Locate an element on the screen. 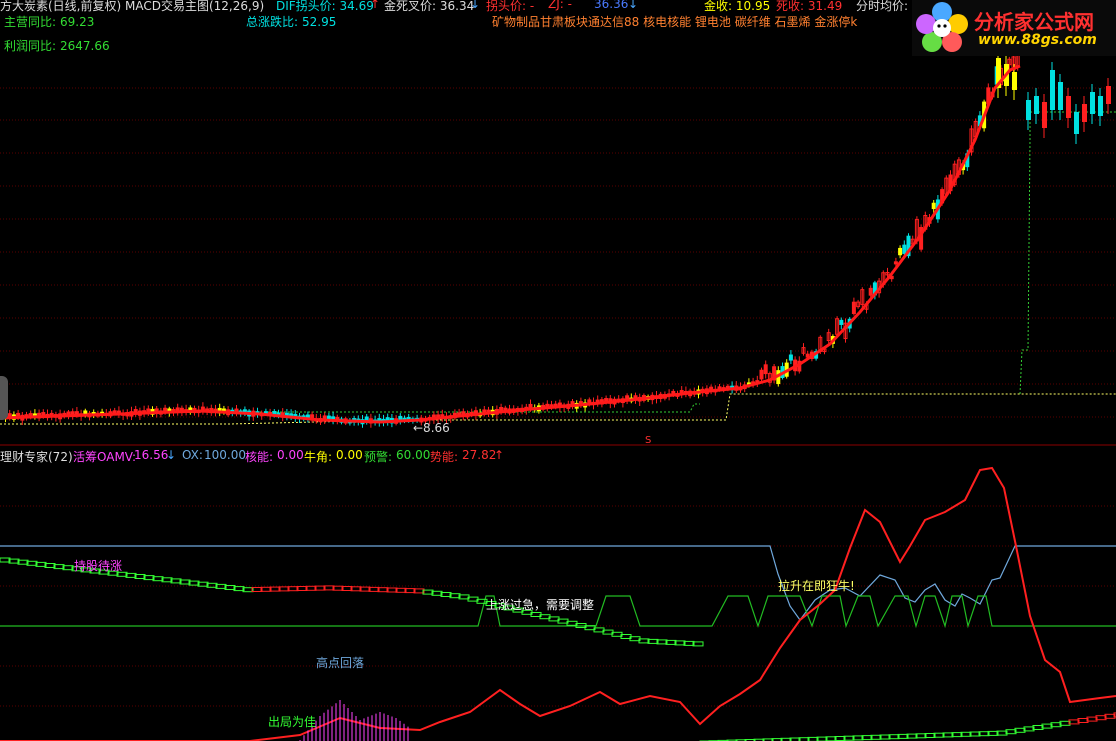  trend-label: 势能: is located at coordinates (444, 457).